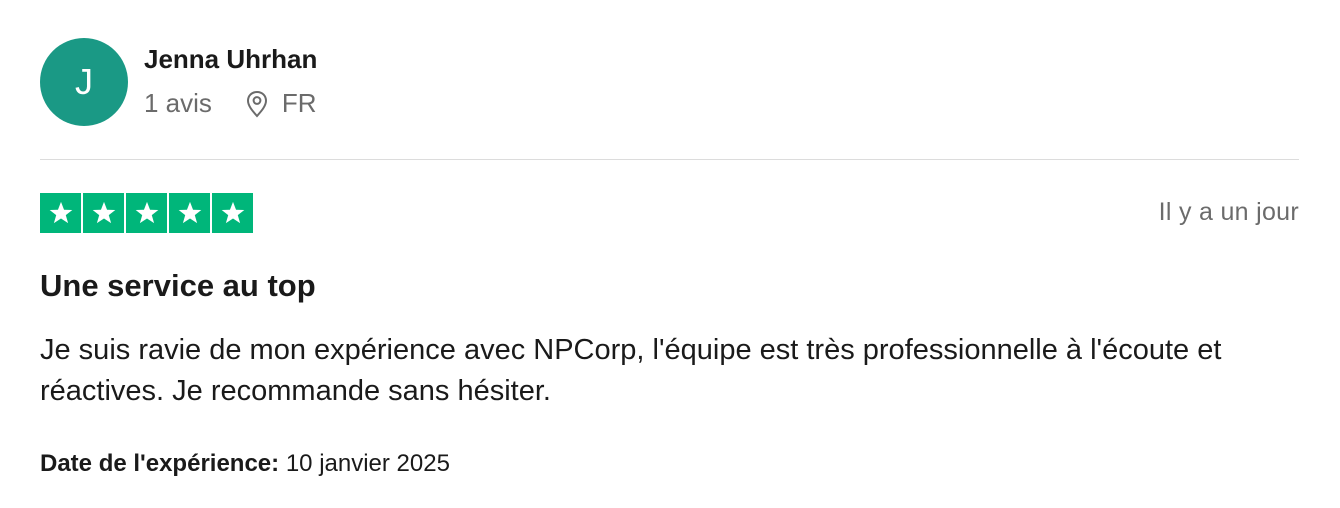 This screenshot has width=1340, height=508. Describe the element at coordinates (299, 103) in the screenshot. I see `reviewer-country: FR` at that location.